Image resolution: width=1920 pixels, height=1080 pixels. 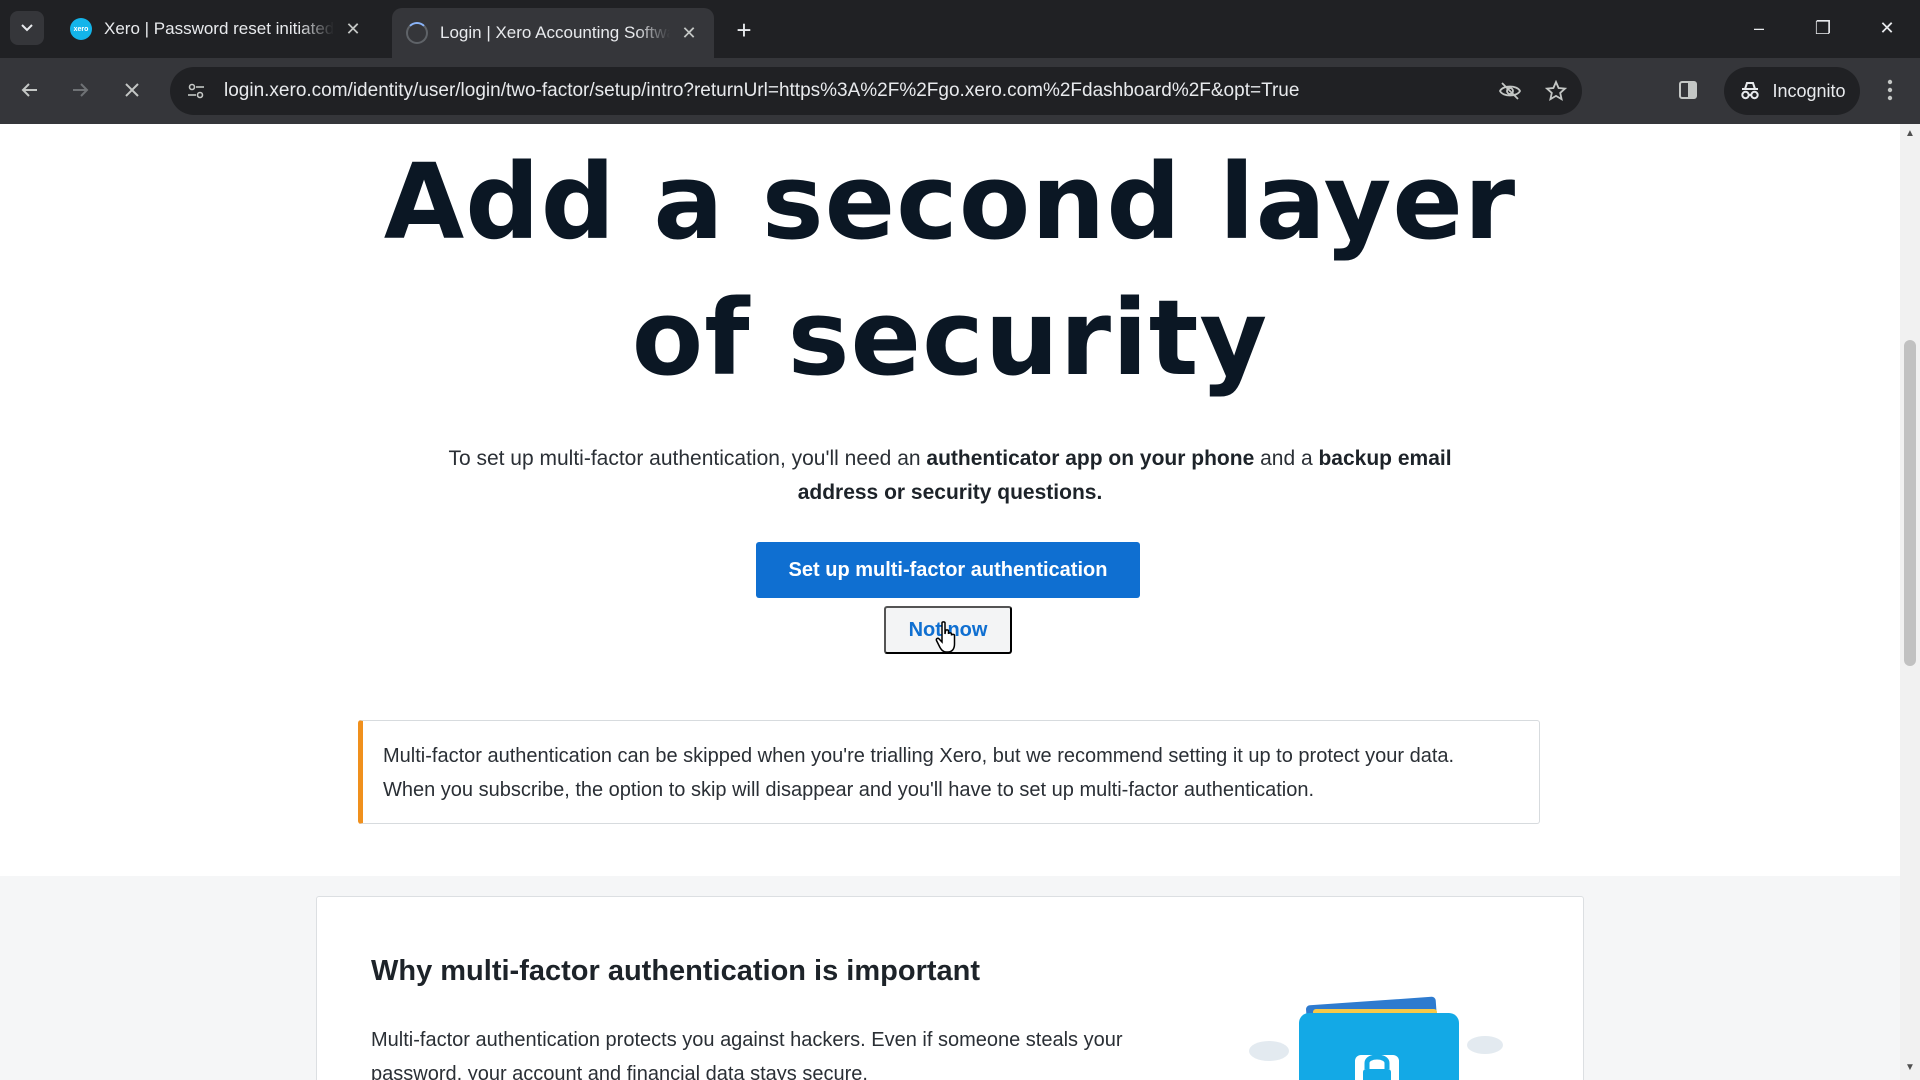 I want to click on eye-off-icon, so click(x=1510, y=91).